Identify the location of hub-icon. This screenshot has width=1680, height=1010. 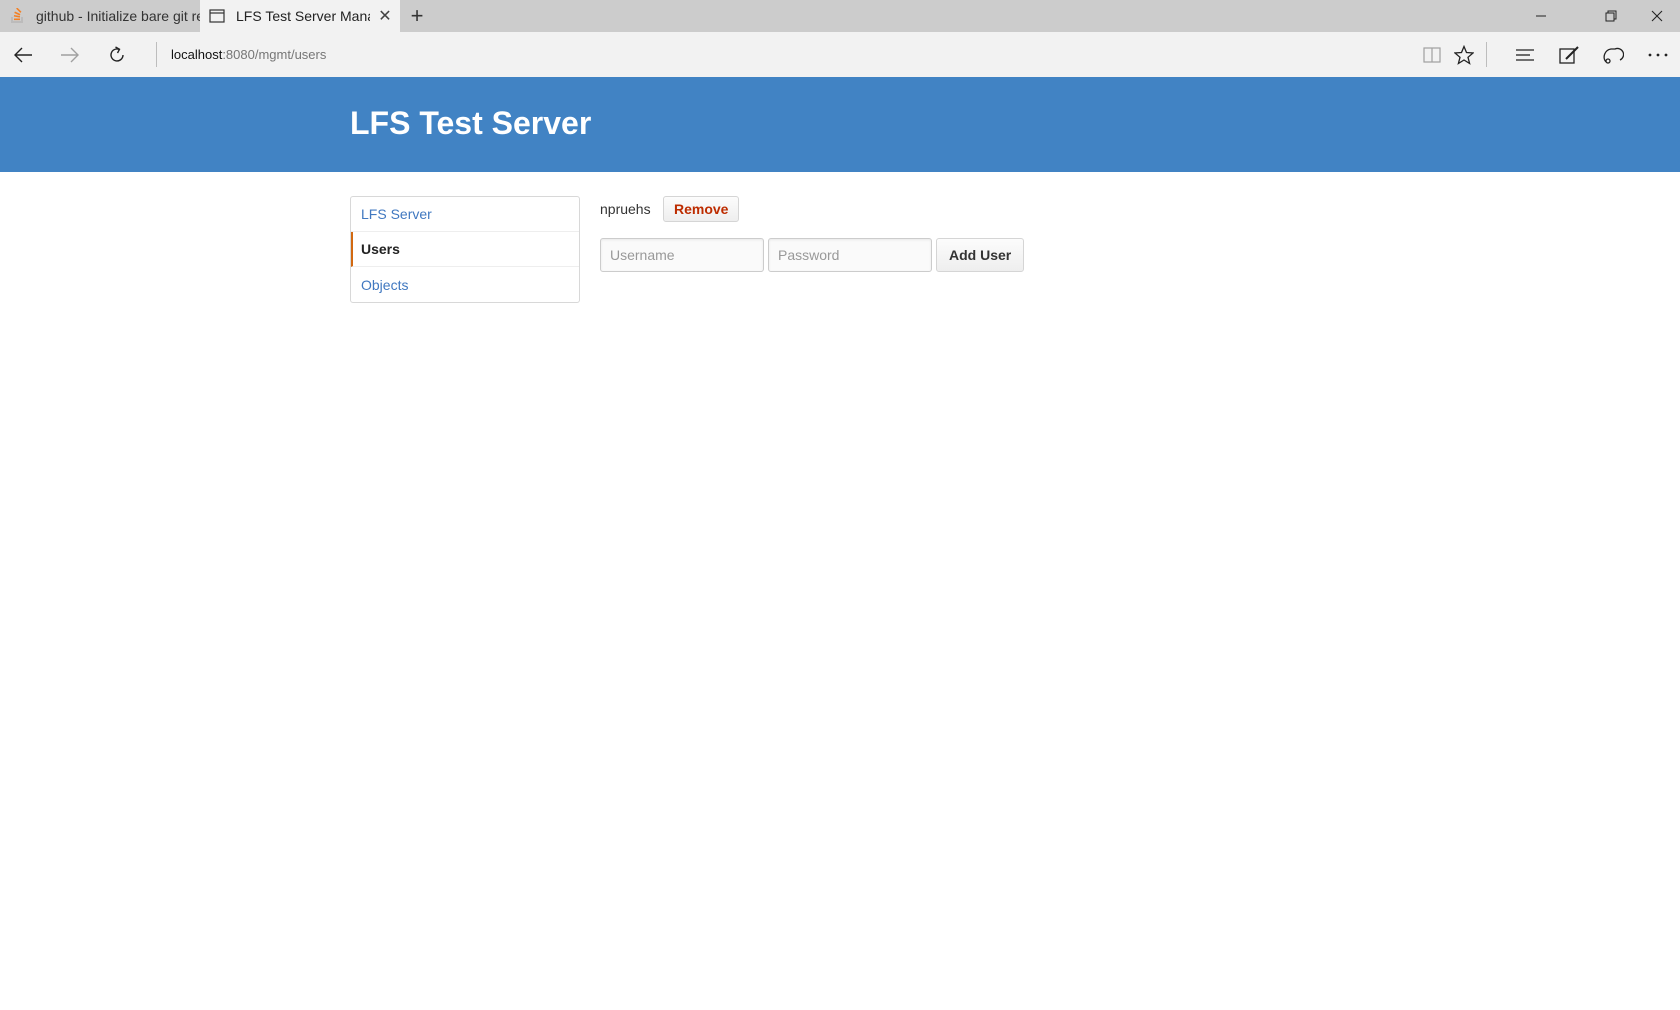
(1525, 54).